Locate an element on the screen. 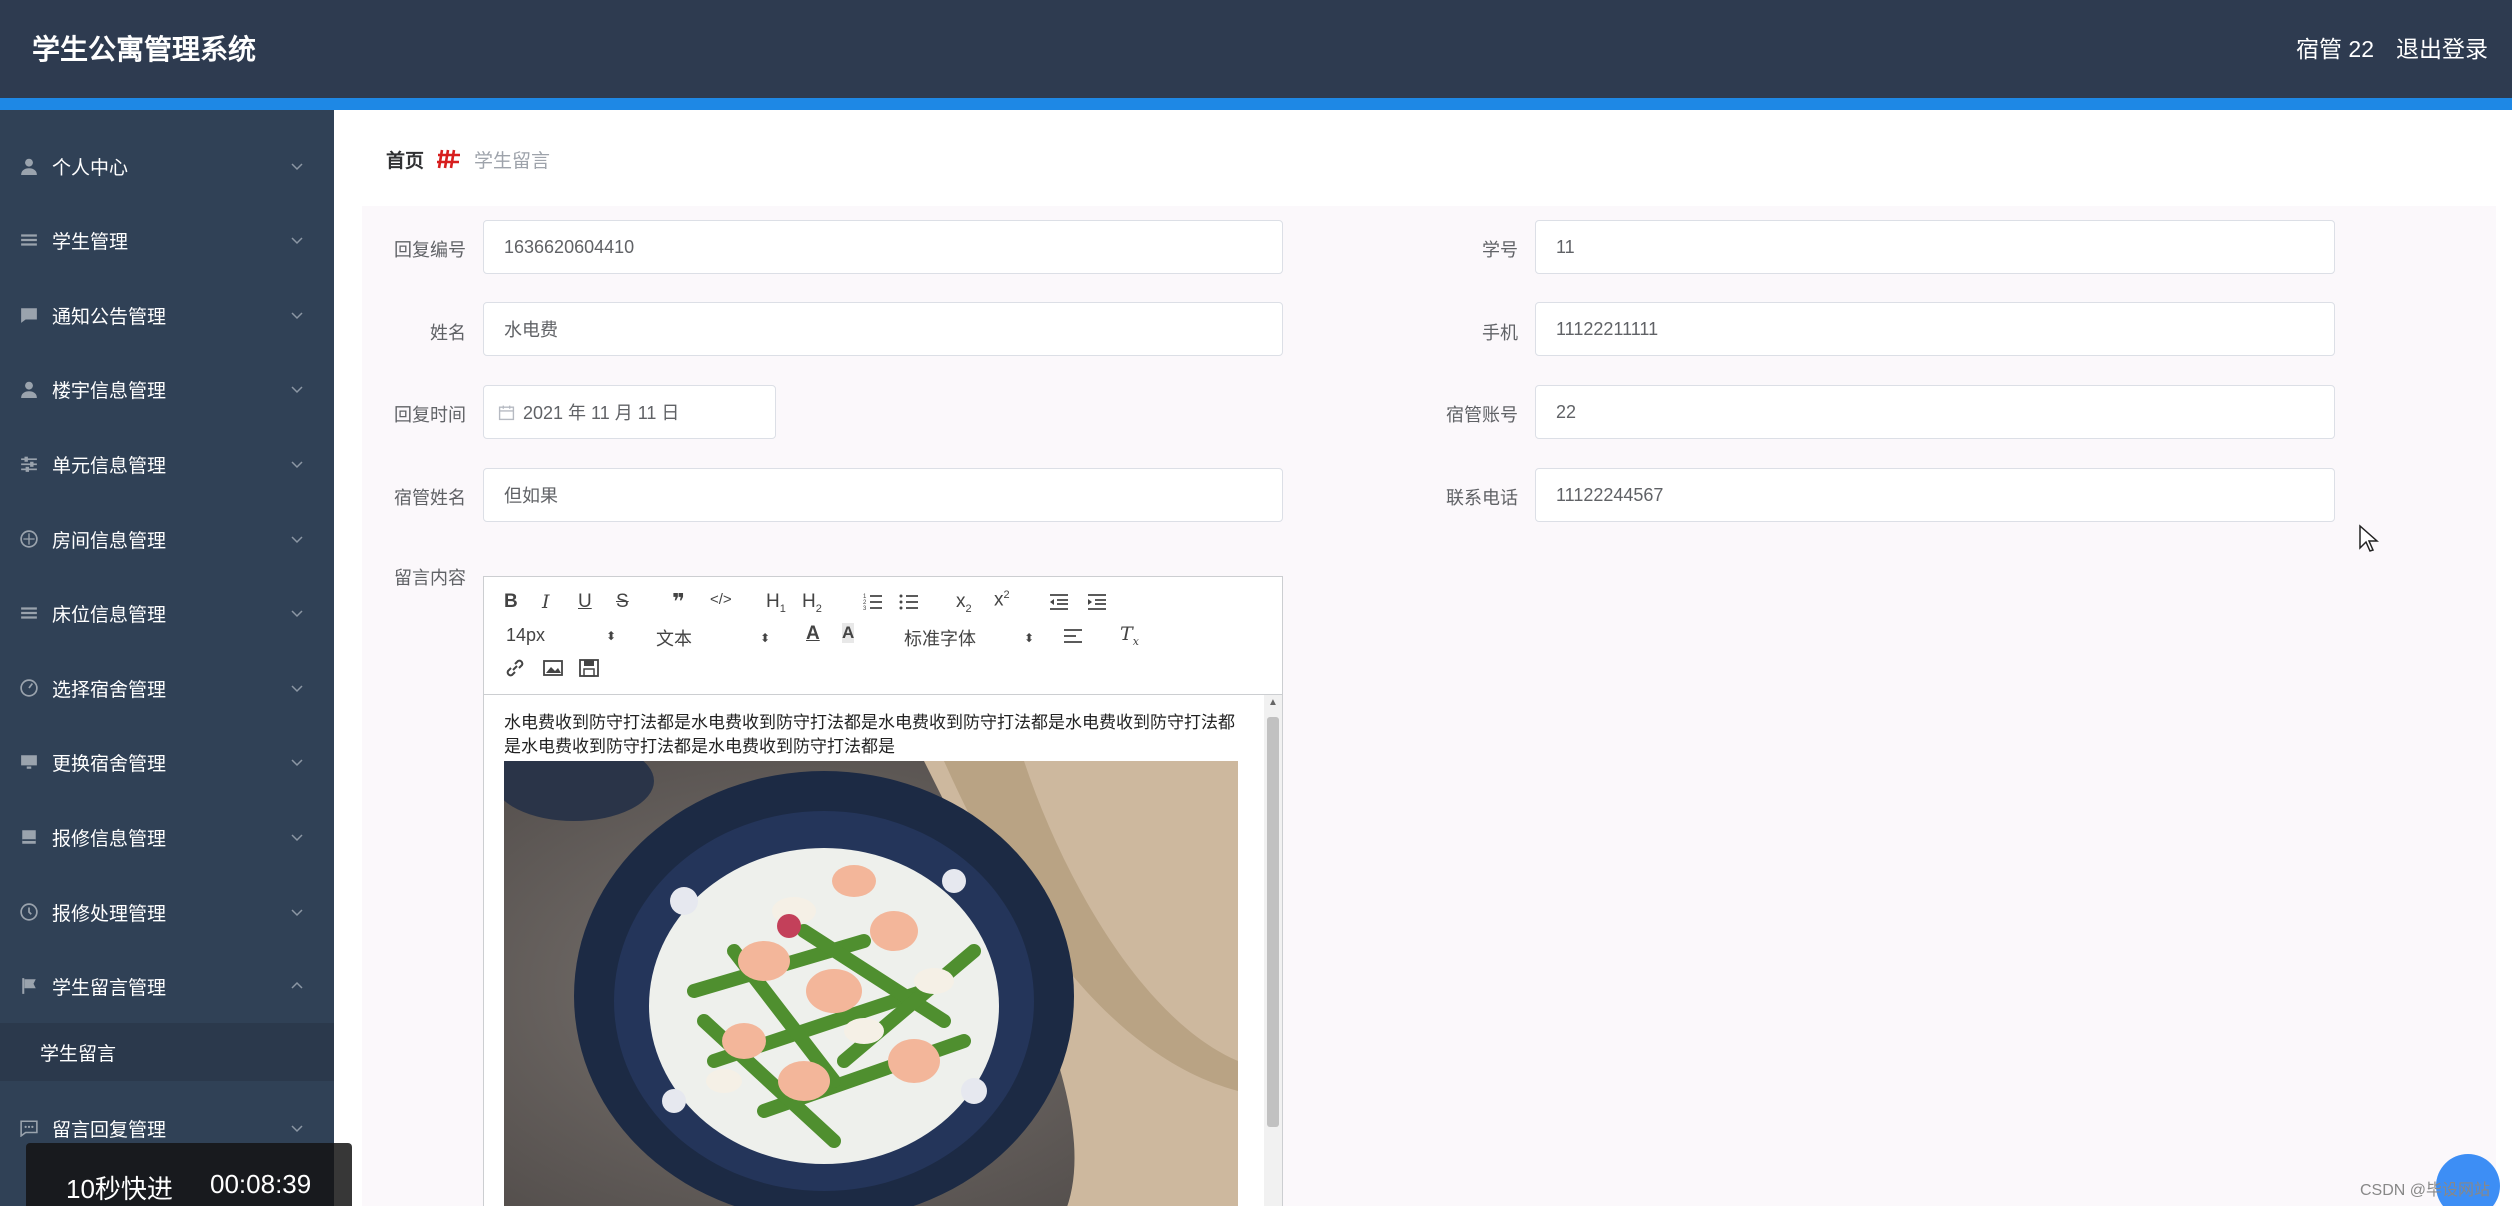  breadcrumb-separator-icon is located at coordinates (449, 159).